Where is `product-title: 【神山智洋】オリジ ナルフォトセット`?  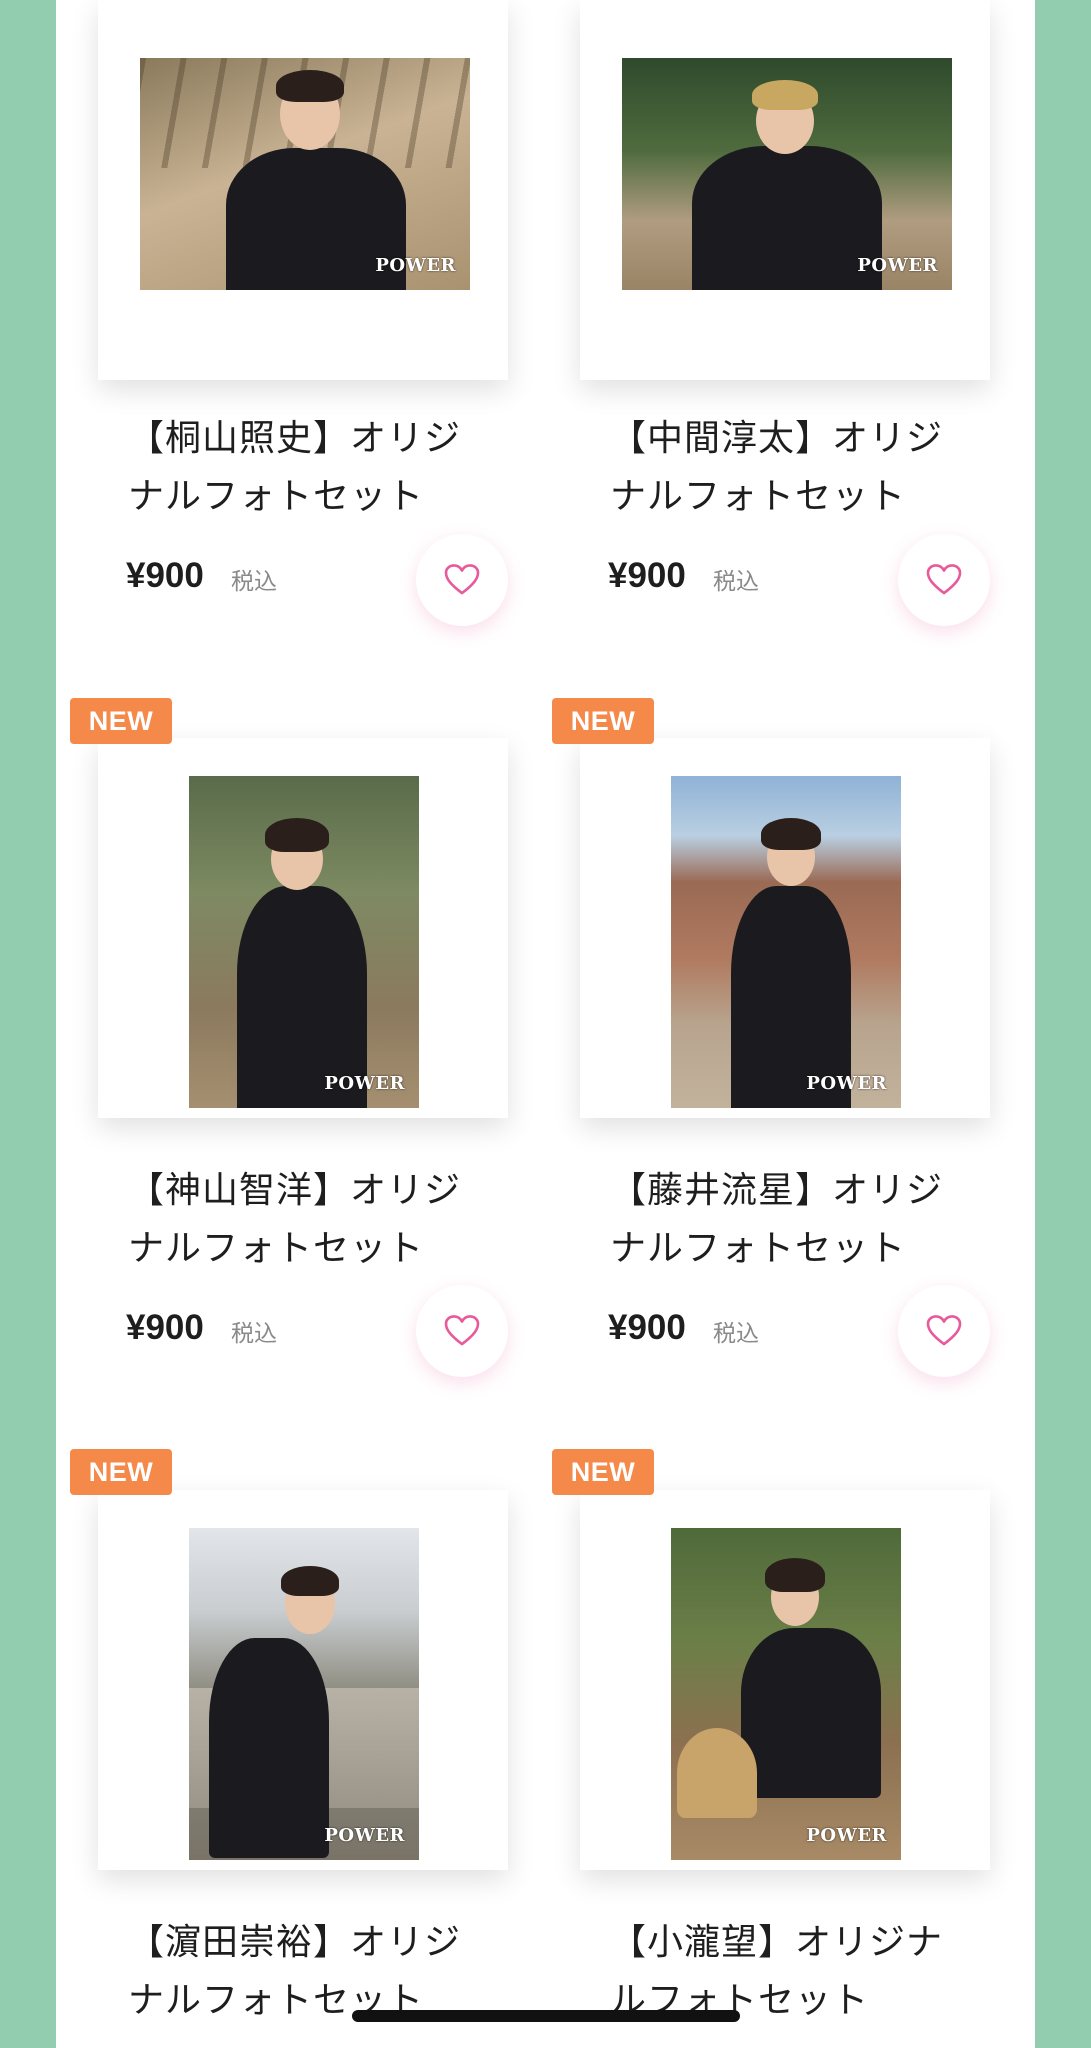 product-title: 【神山智洋】オリジ ナルフォトセット is located at coordinates (318, 1220).